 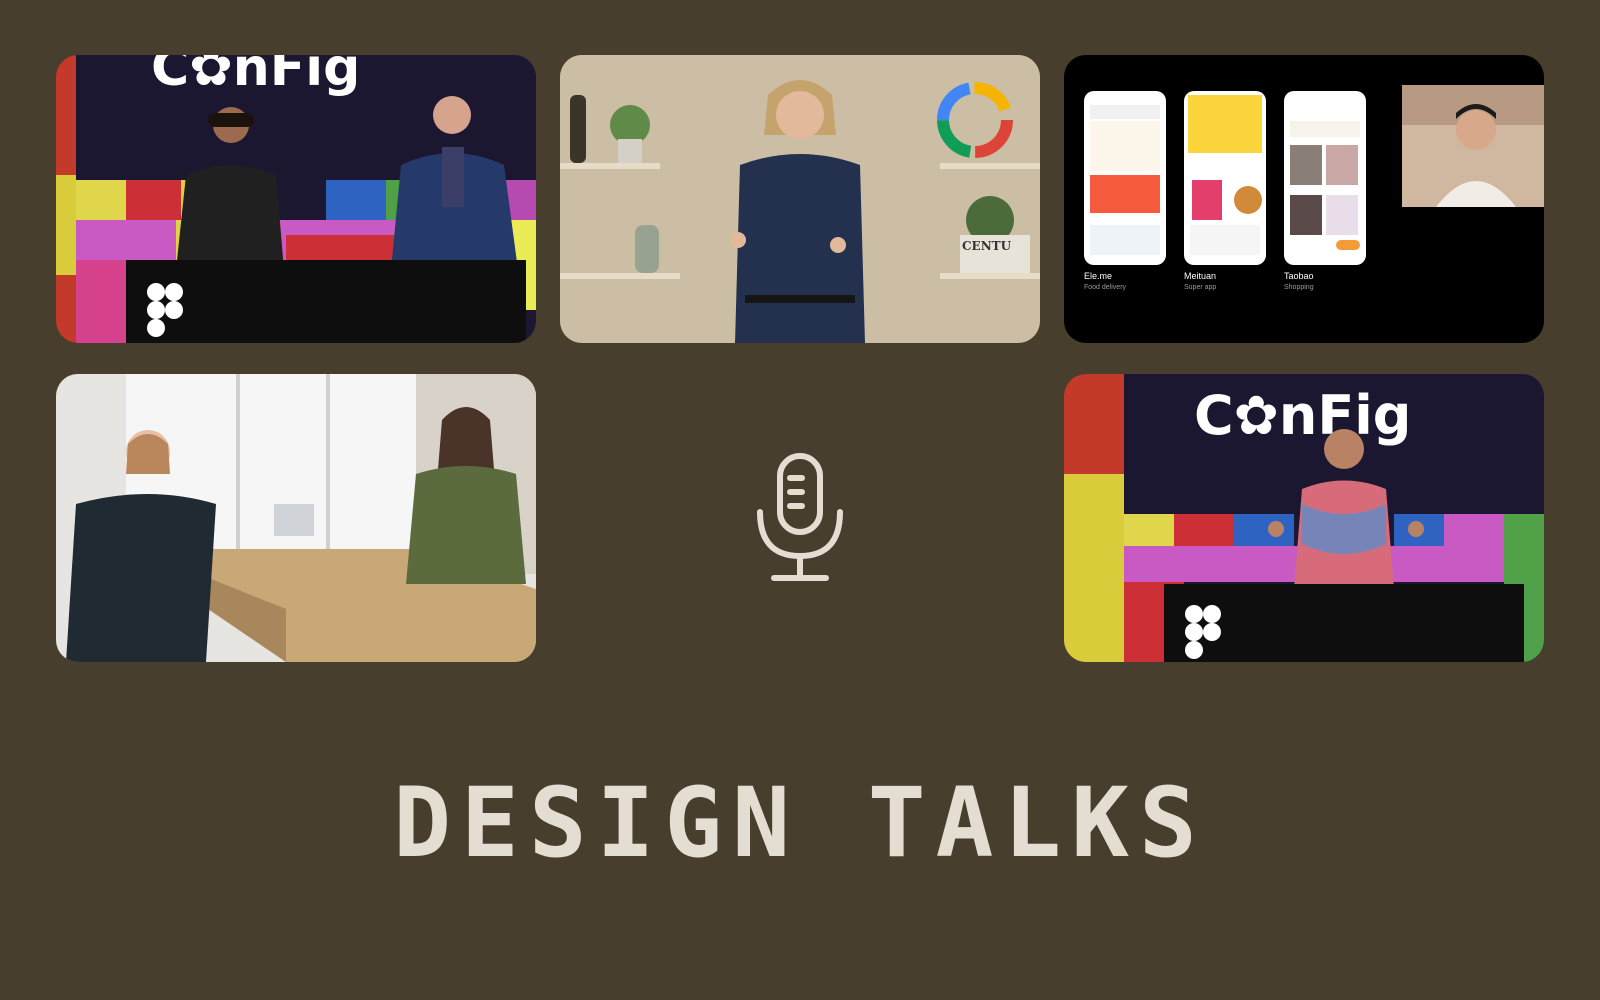 What do you see at coordinates (1105, 287) in the screenshot?
I see `app-category-eleme: Food delivery` at bounding box center [1105, 287].